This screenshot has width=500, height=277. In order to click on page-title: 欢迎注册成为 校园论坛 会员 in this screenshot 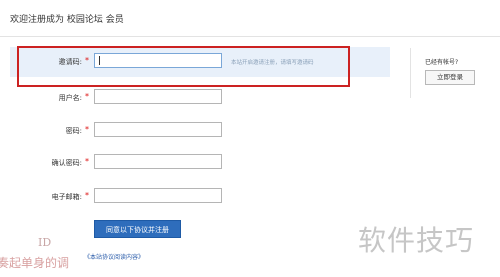, I will do `click(67, 20)`.